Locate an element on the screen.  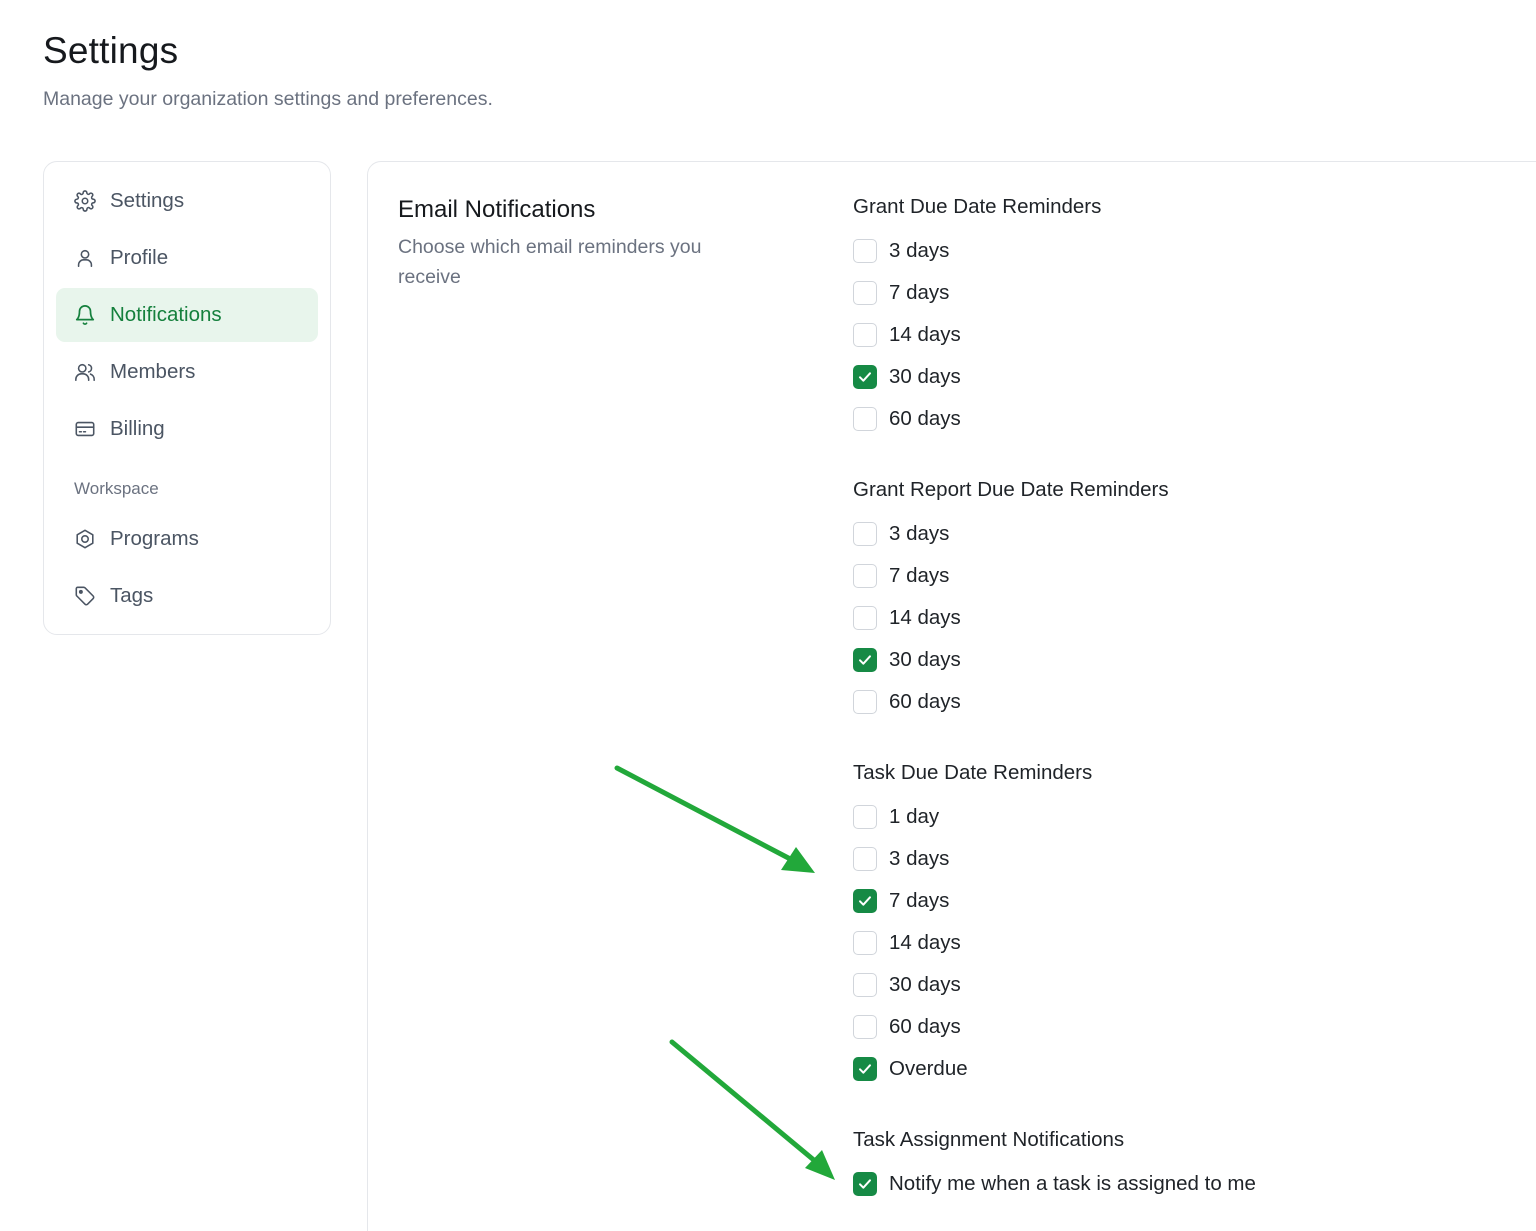
reminder-group-title: Task Assignment Notifications is located at coordinates (989, 1139).